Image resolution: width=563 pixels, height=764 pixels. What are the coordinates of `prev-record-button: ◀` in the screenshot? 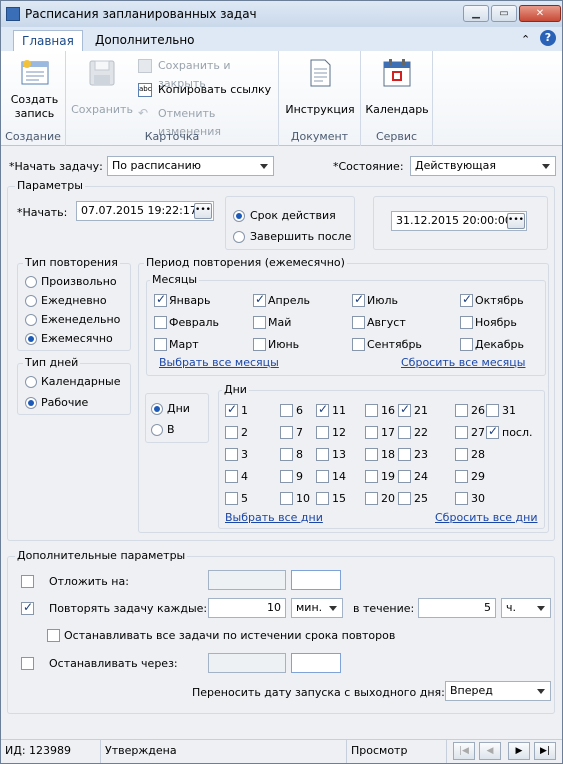 It's located at (490, 751).